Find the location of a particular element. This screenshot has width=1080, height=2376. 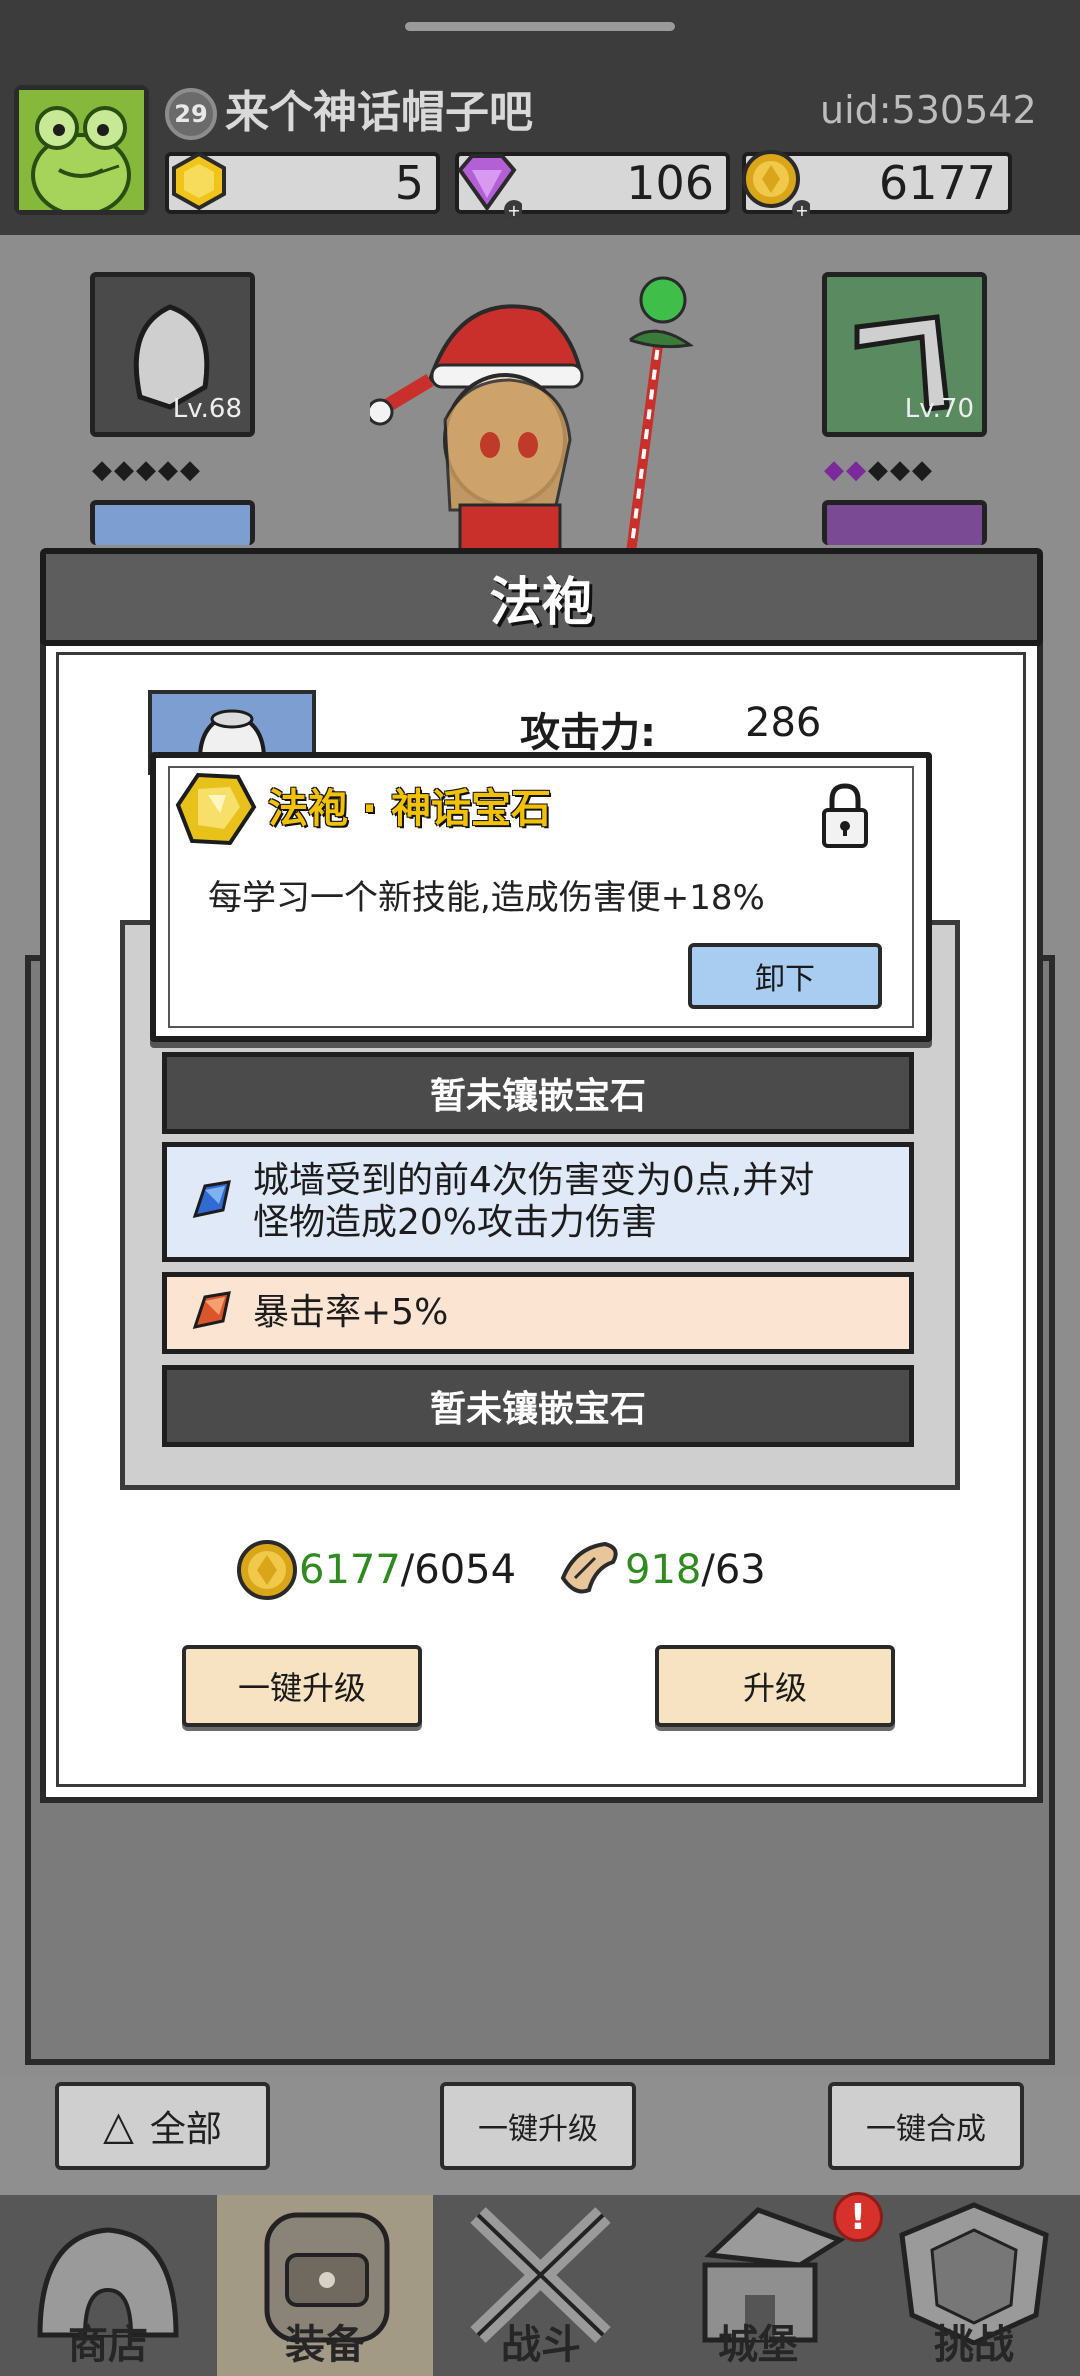

gold-coin-icon is located at coordinates (267, 1570).